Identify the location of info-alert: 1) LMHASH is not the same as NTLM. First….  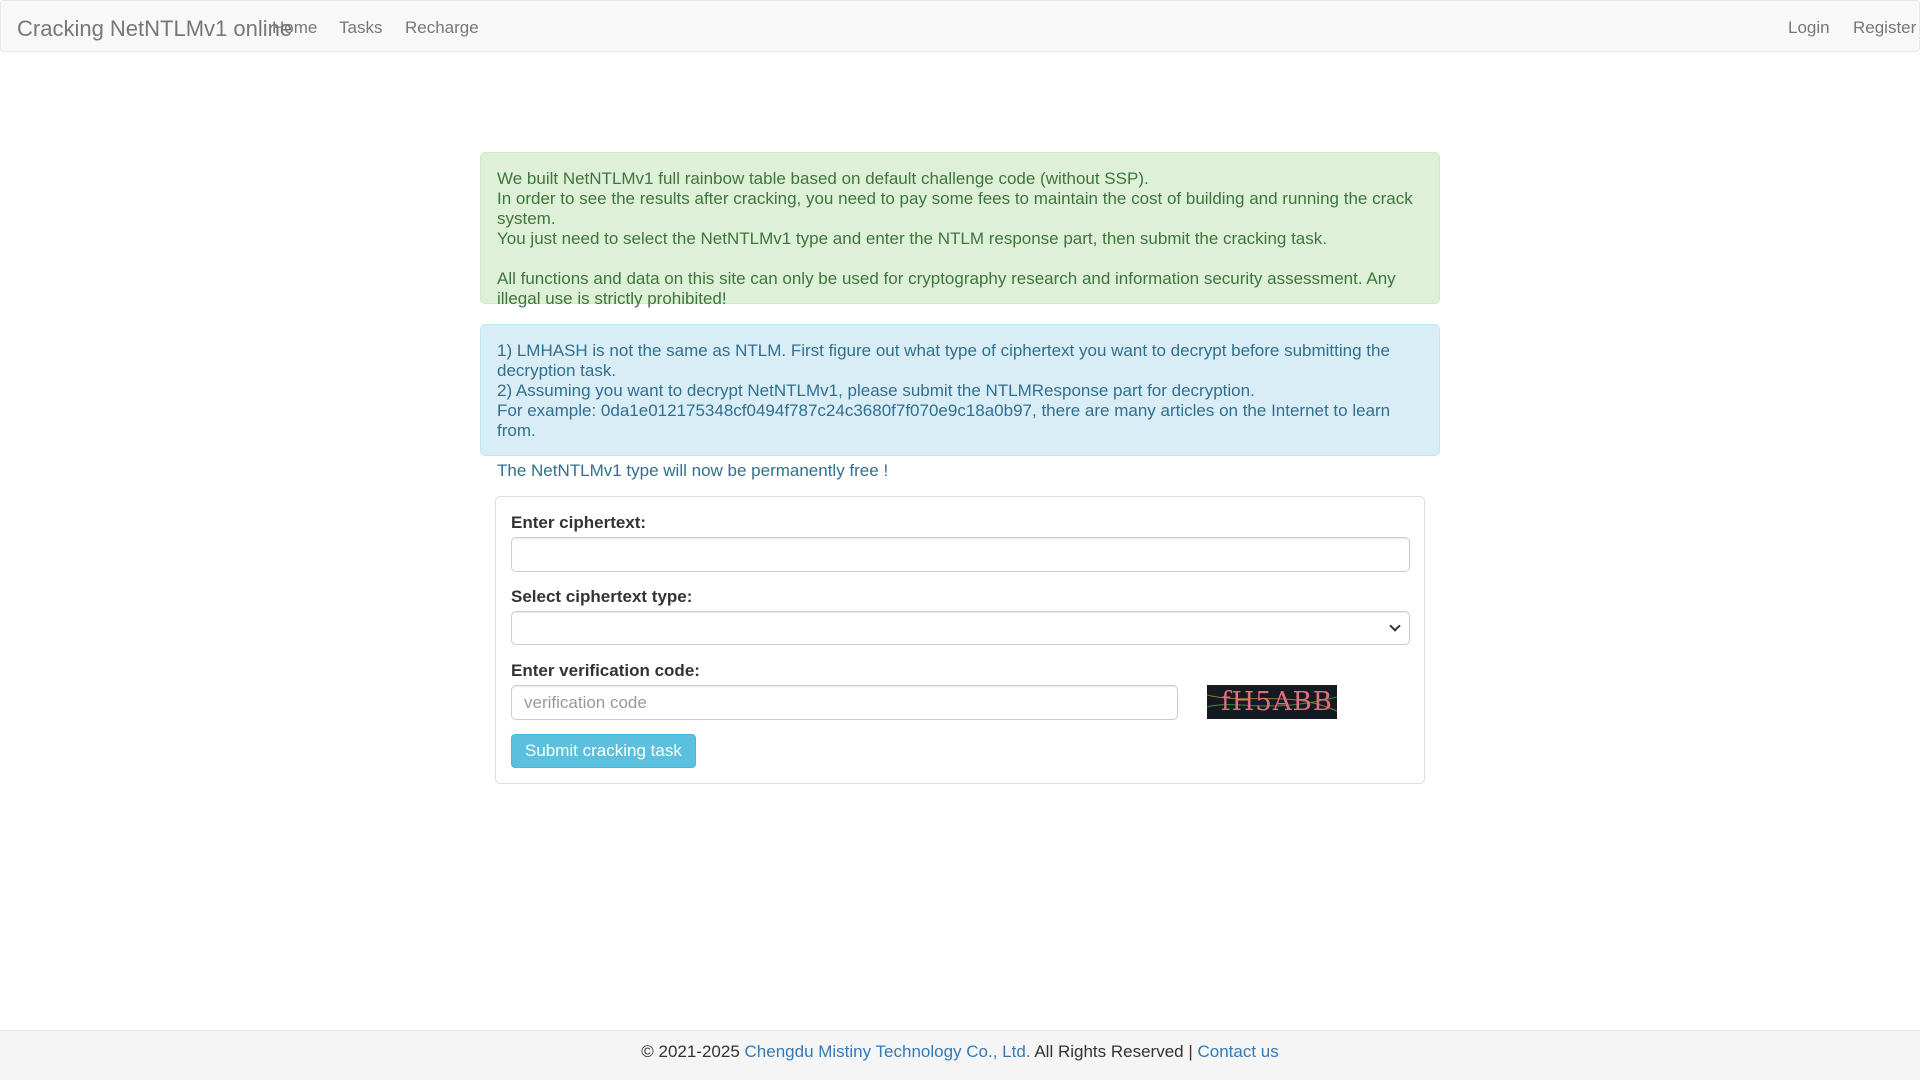
(960, 402).